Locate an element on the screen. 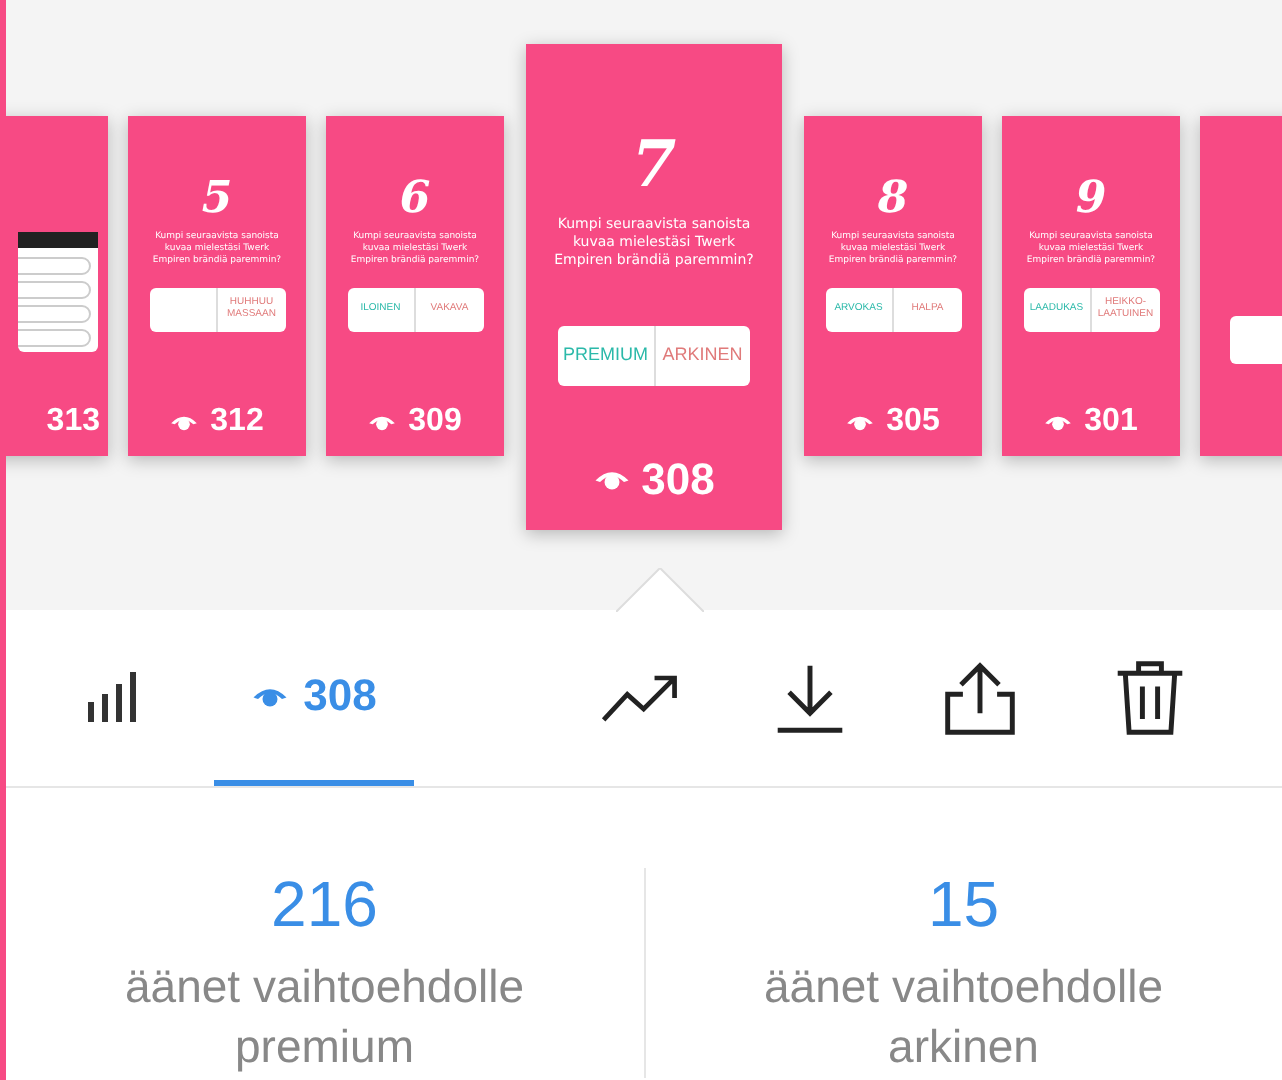 Image resolution: width=1282 pixels, height=1080 pixels. story-number: 6 is located at coordinates (415, 198).